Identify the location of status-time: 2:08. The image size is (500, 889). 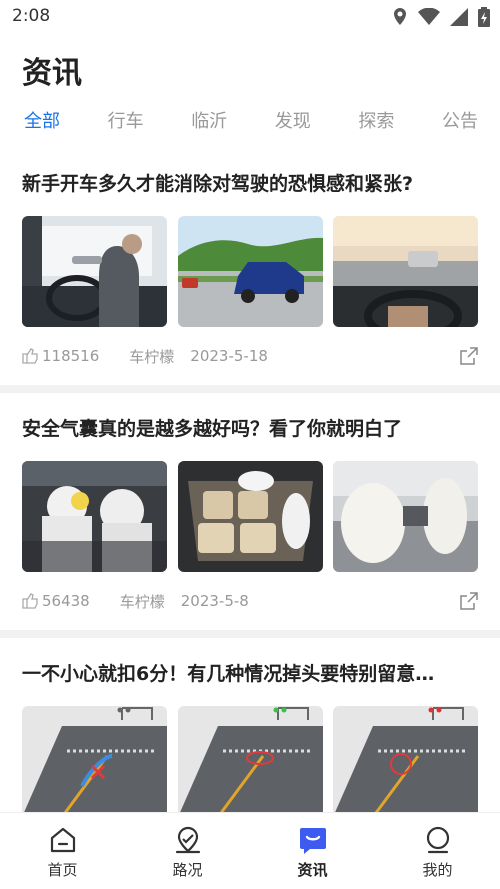
(31, 16).